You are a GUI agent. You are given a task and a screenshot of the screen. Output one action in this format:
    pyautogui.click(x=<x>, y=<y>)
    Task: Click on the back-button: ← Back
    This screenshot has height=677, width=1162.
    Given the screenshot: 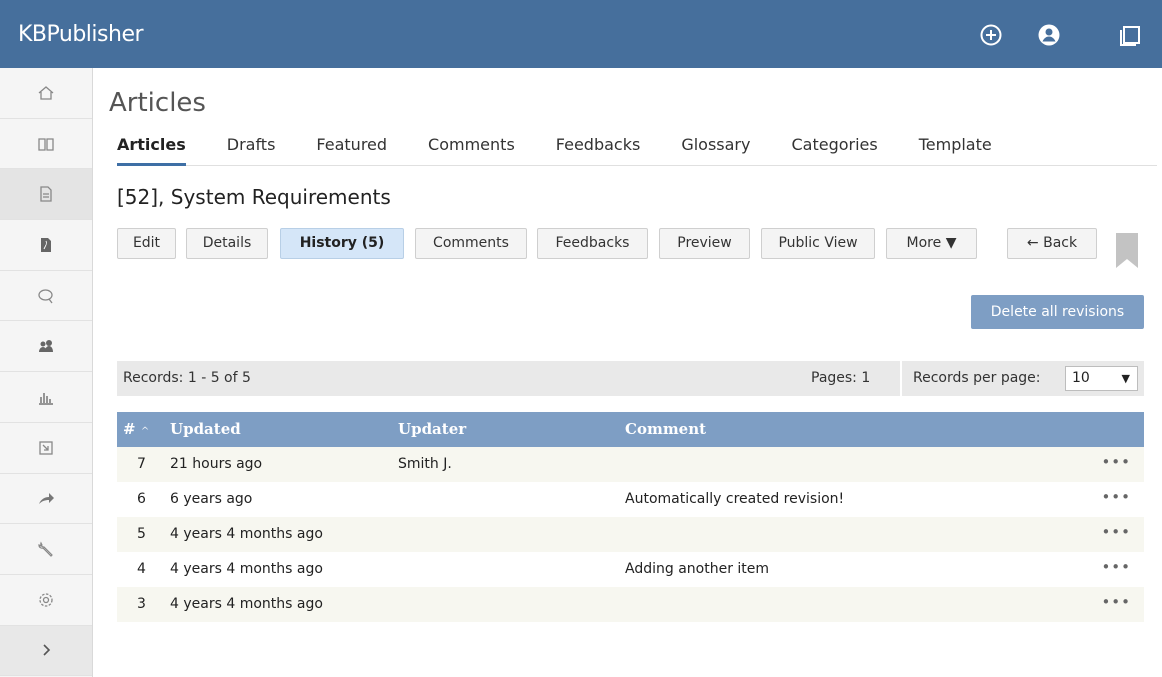 What is the action you would take?
    pyautogui.click(x=1052, y=243)
    